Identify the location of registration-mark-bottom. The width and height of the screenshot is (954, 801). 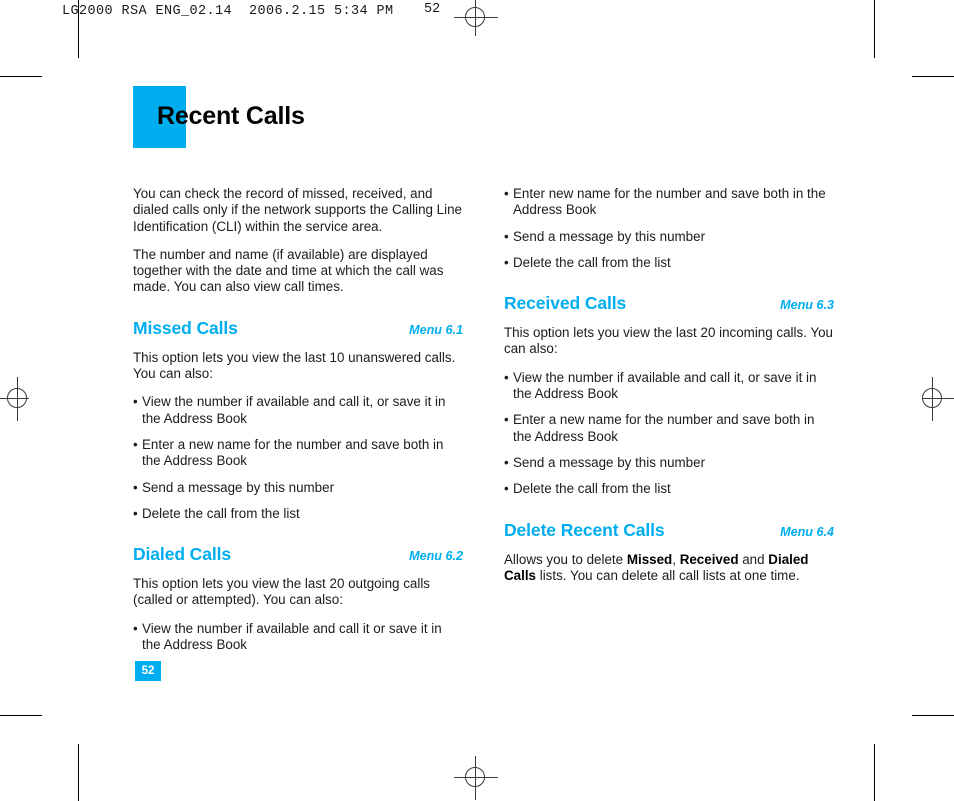
(476, 778).